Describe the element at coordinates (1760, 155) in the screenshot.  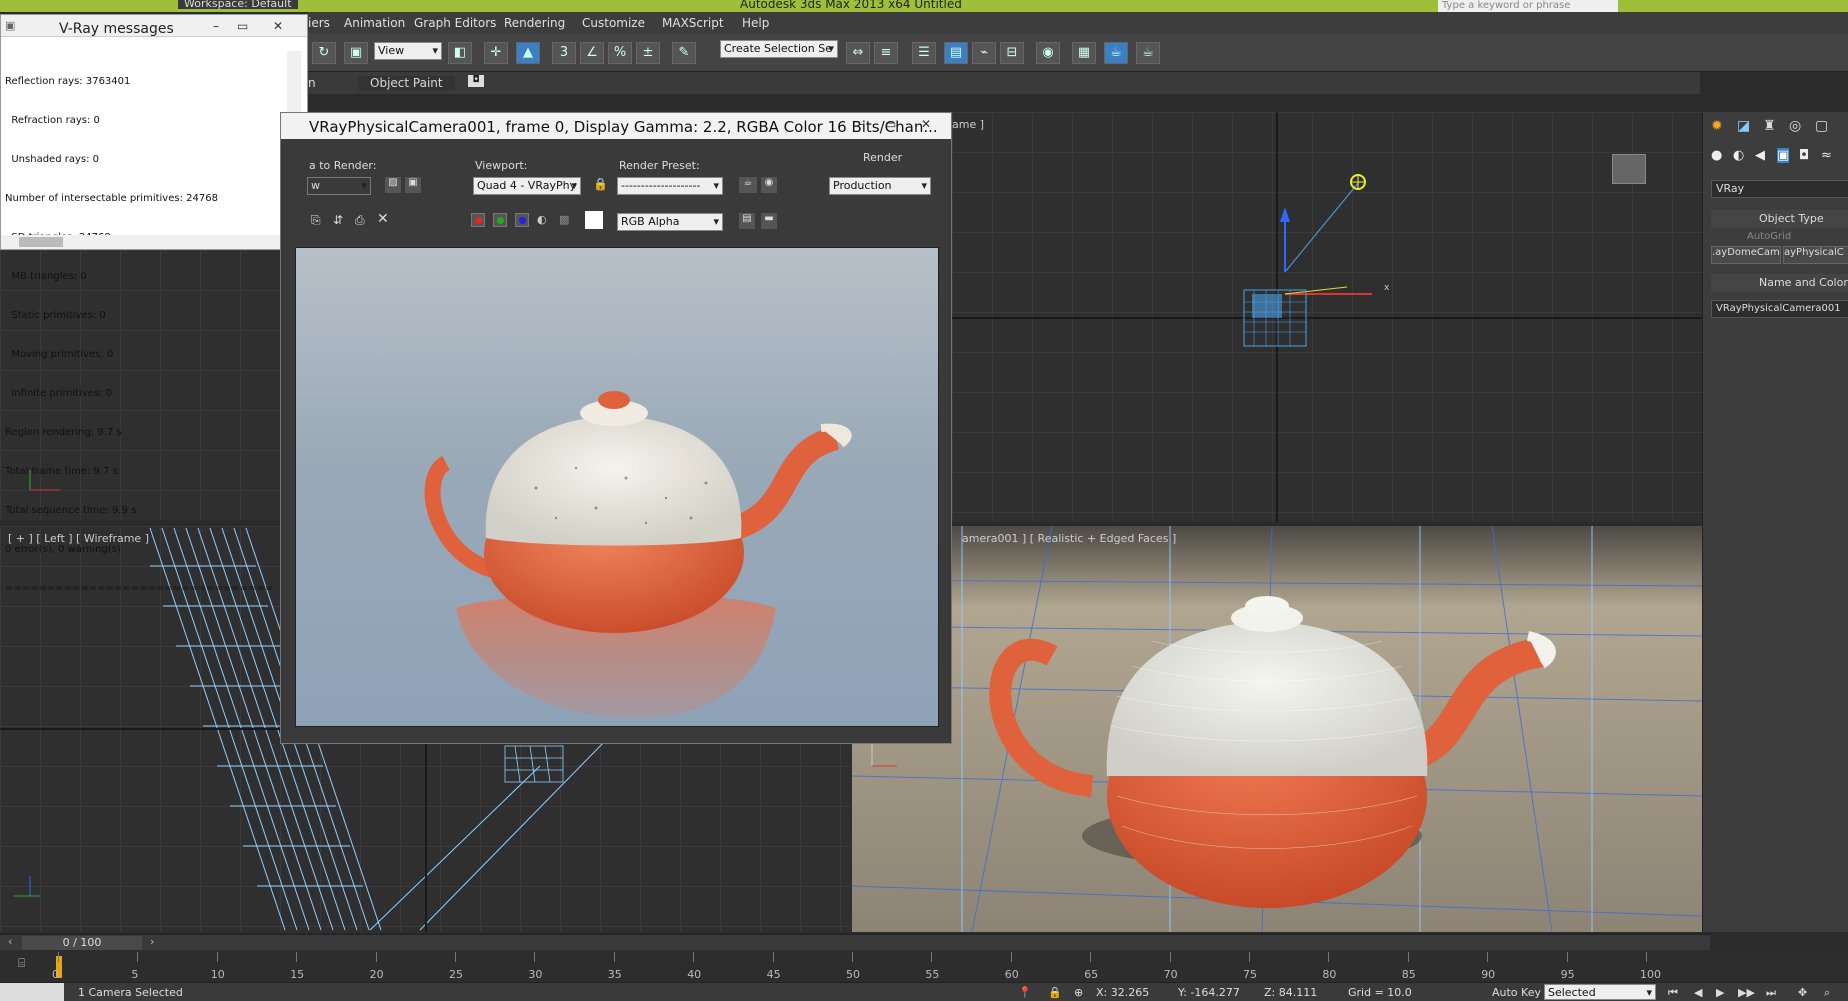
I see `lights-icon: ◀` at that location.